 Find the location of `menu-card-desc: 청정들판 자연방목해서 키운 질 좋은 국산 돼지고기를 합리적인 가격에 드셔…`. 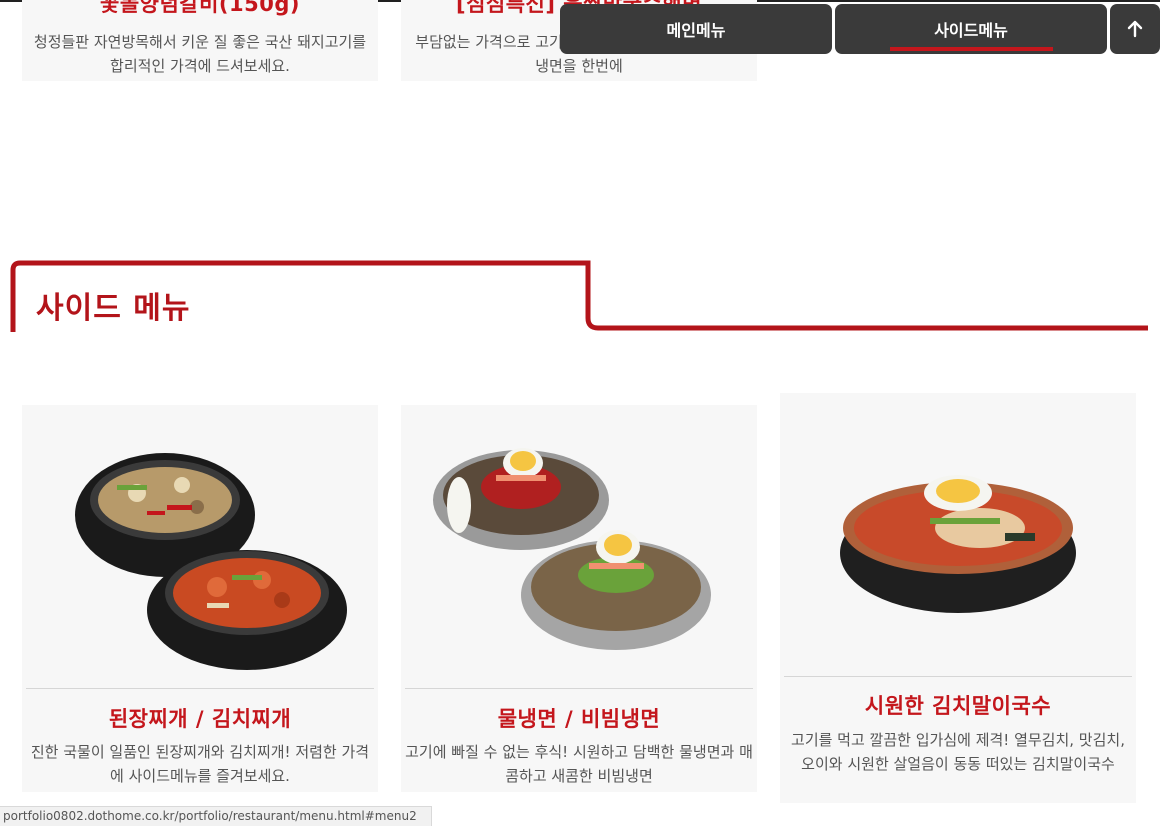

menu-card-desc: 청정들판 자연방목해서 키운 질 좋은 국산 돼지고기를 합리적인 가격에 드셔… is located at coordinates (200, 54).